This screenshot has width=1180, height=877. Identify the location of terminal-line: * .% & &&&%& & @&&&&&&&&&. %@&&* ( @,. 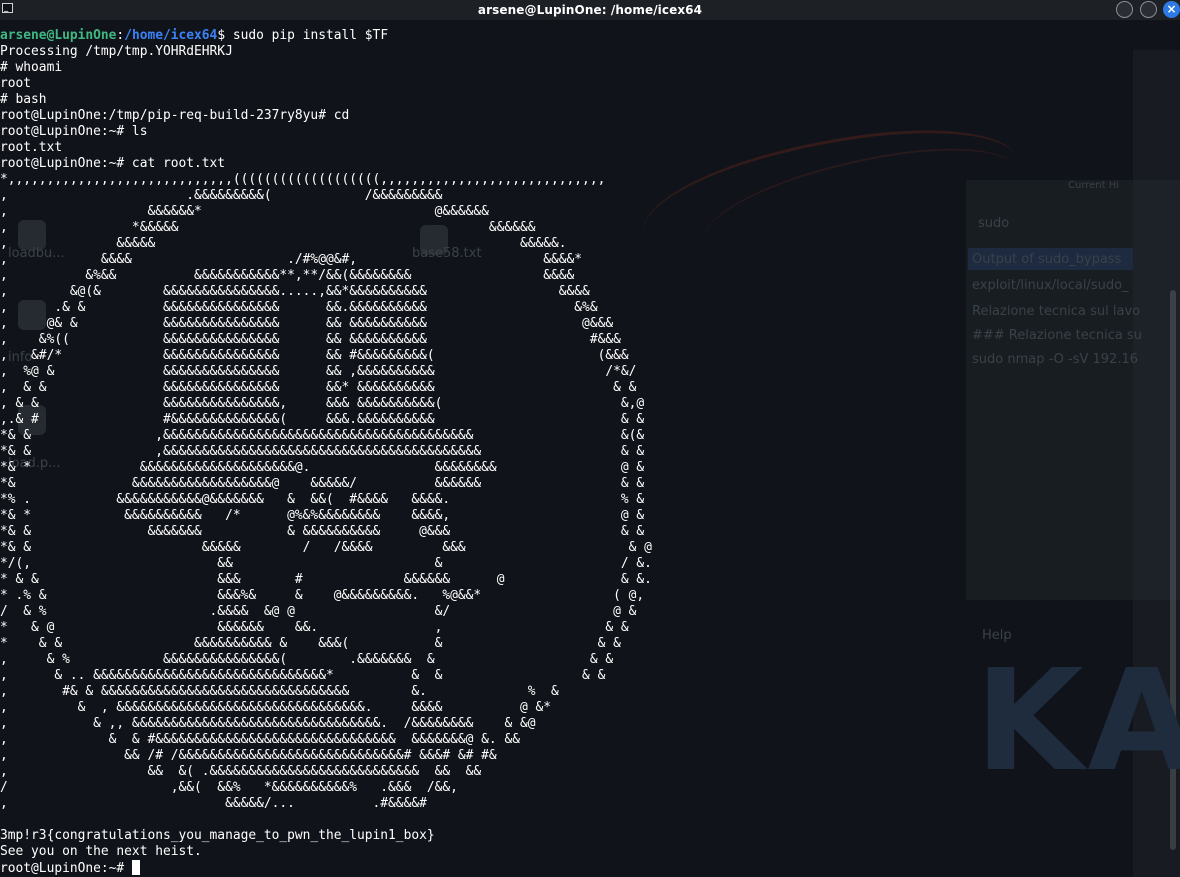
(322, 595).